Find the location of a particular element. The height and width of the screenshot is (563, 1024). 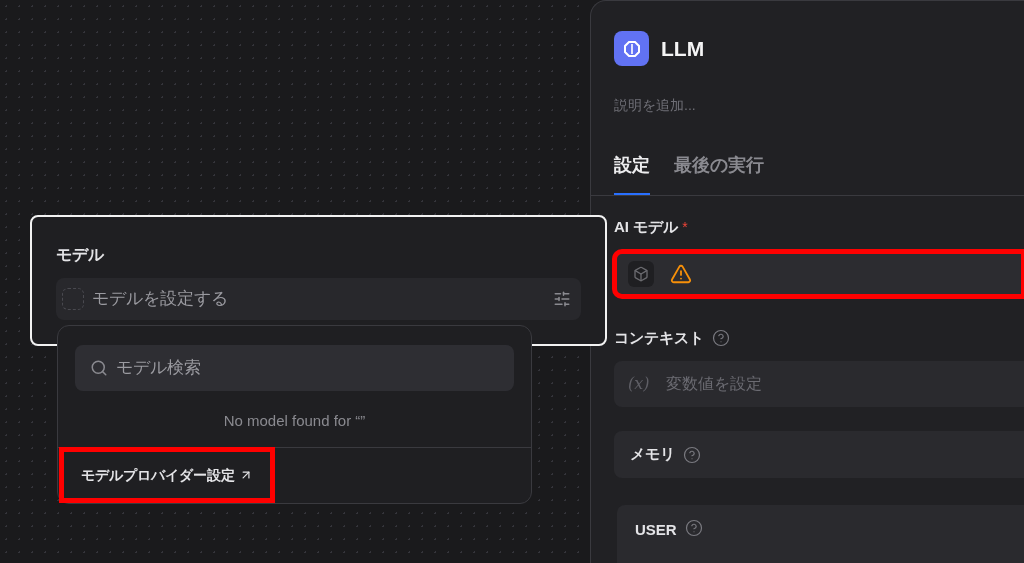

model-placeholder-icon is located at coordinates (73, 299).